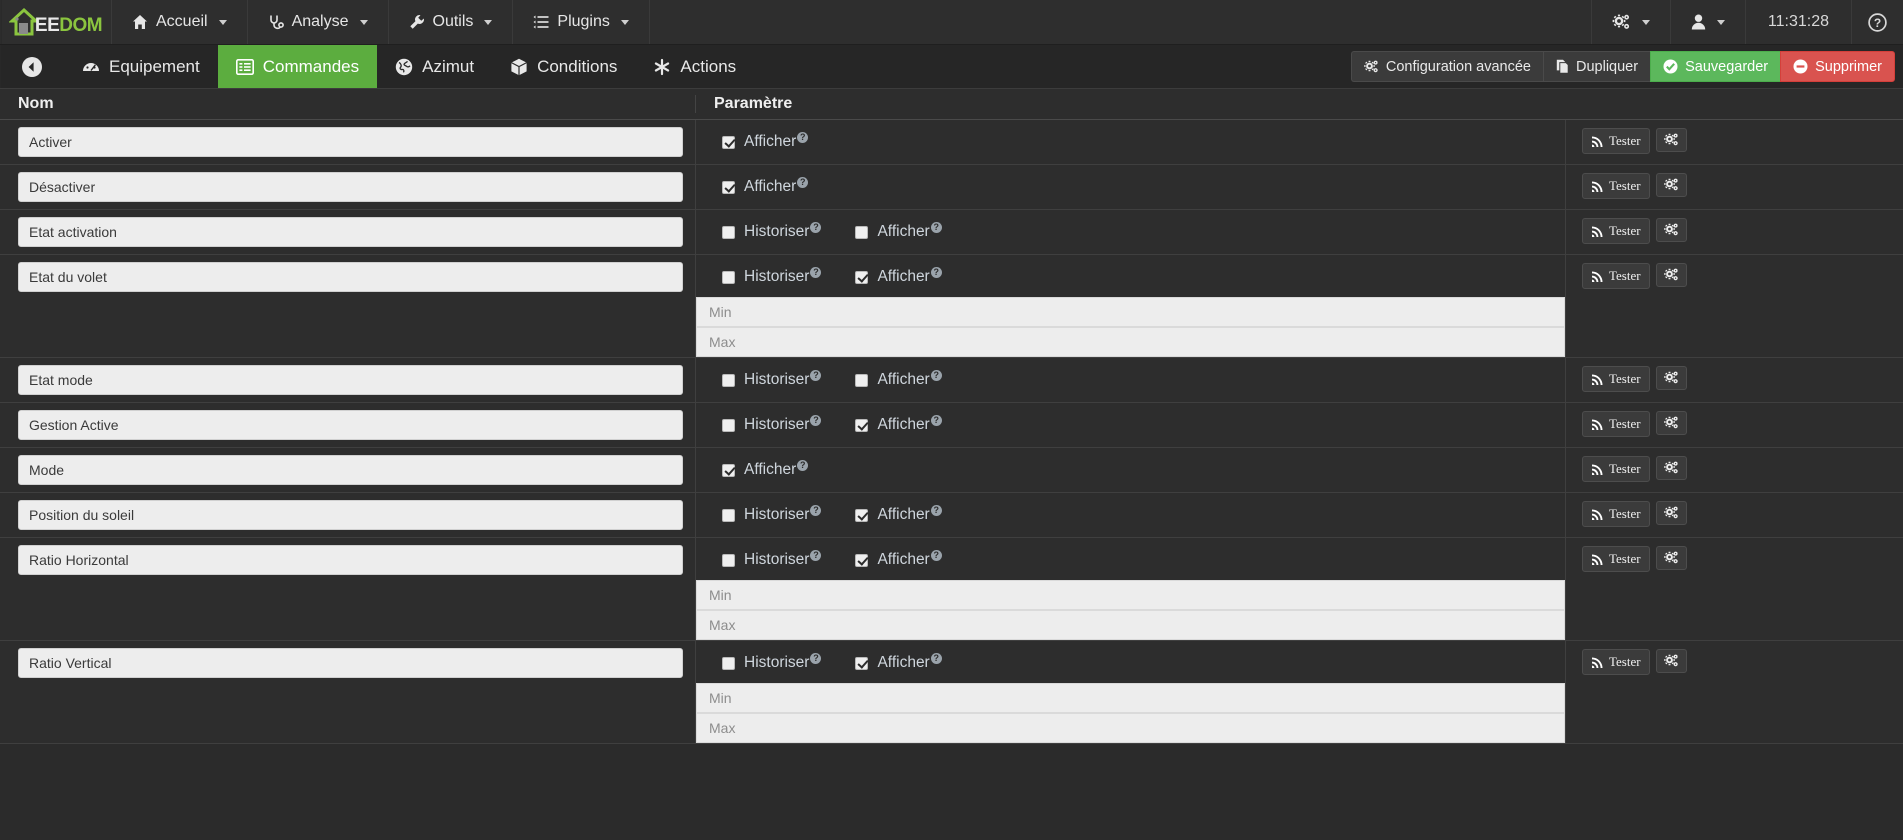 The image size is (1903, 840). What do you see at coordinates (404, 67) in the screenshot?
I see `globe-icon` at bounding box center [404, 67].